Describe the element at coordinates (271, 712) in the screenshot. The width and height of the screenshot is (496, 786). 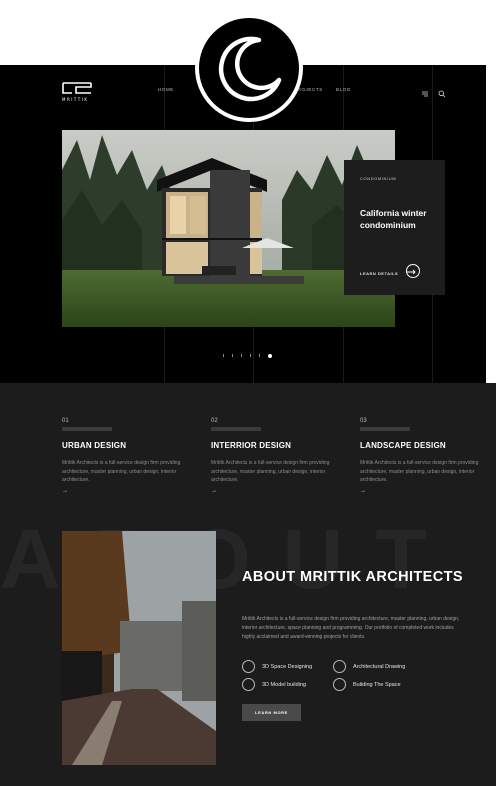
I see `learn-more-button: LEARN MORE` at that location.